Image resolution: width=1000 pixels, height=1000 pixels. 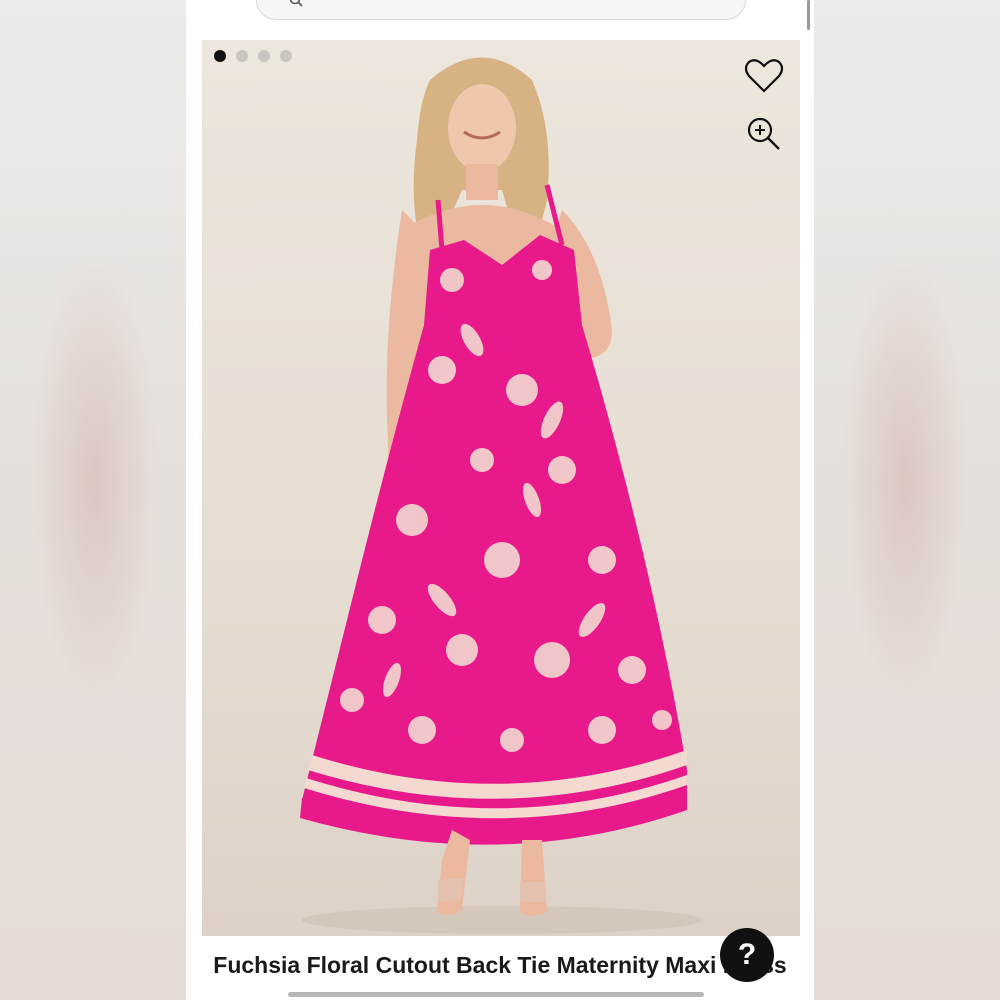 I want to click on favorite-button, so click(x=764, y=76).